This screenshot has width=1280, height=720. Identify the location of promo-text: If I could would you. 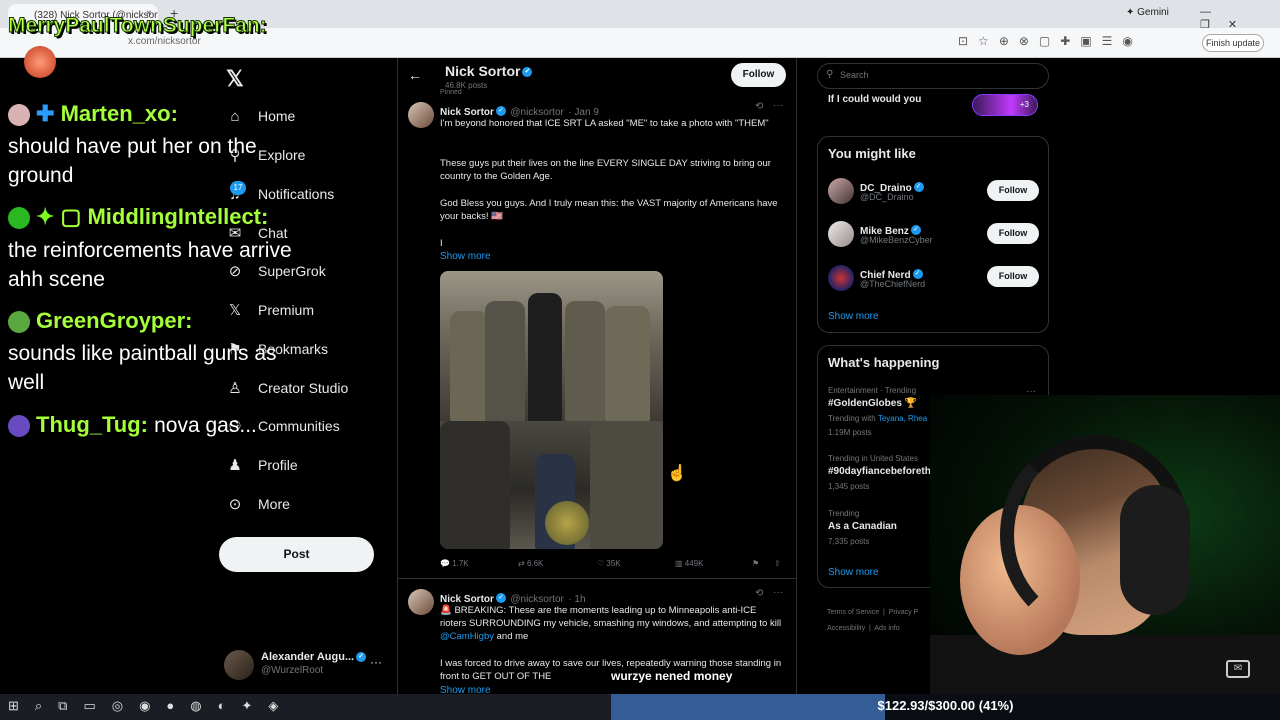
(875, 99).